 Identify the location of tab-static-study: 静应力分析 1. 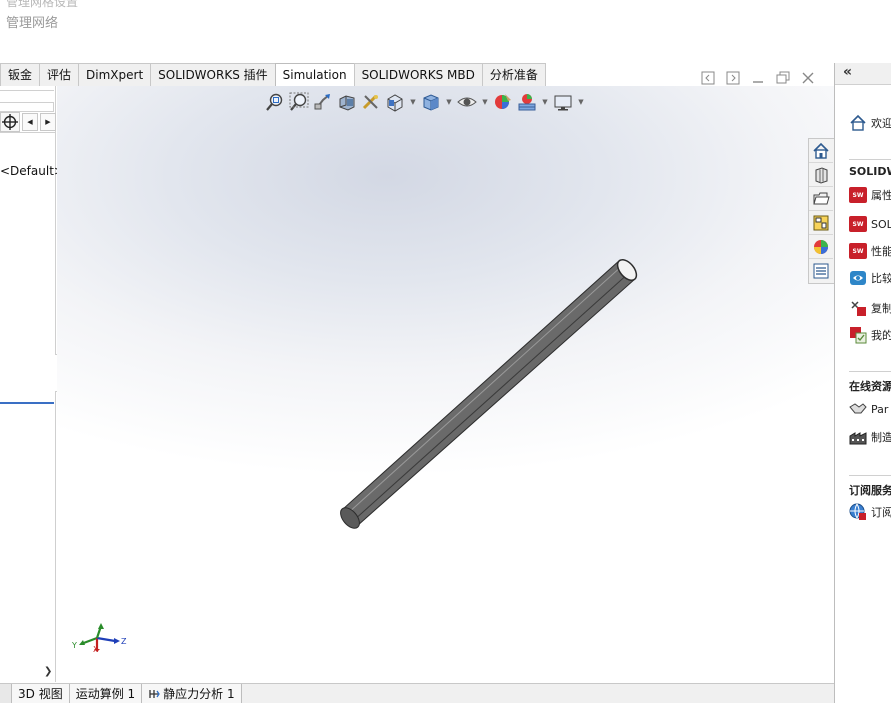
(192, 693).